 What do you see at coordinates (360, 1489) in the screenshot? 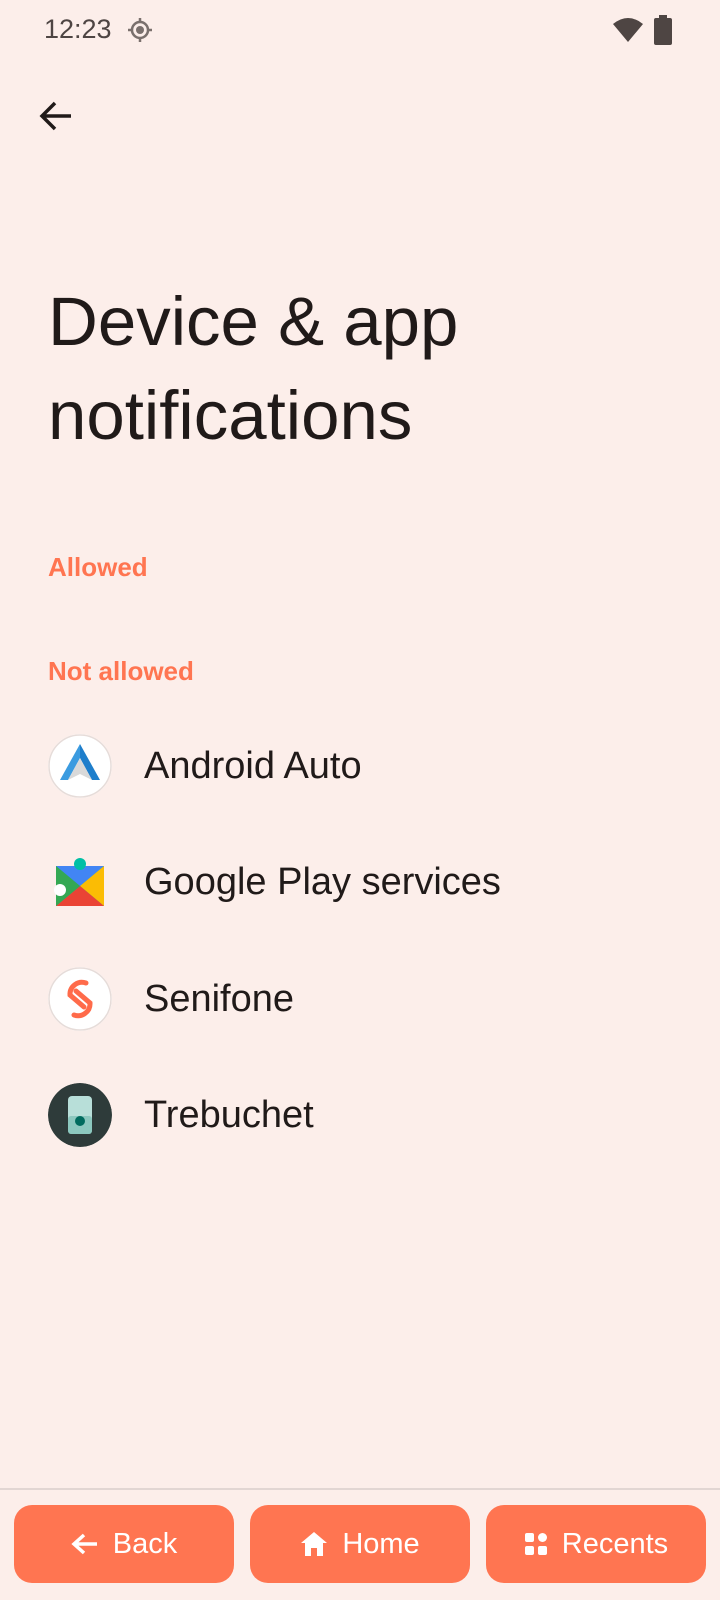
I see `nav-divider` at bounding box center [360, 1489].